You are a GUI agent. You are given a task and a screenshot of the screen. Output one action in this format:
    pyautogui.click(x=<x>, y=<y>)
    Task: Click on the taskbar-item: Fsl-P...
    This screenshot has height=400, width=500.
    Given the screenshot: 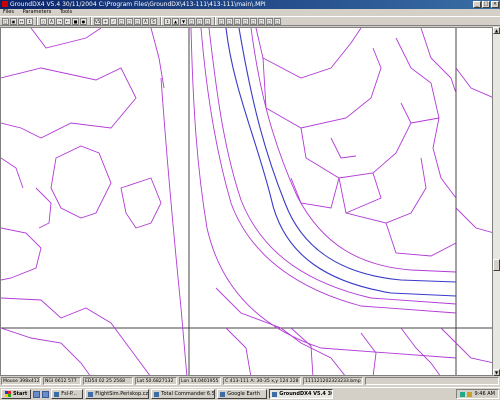 What is the action you would take?
    pyautogui.click(x=67, y=394)
    